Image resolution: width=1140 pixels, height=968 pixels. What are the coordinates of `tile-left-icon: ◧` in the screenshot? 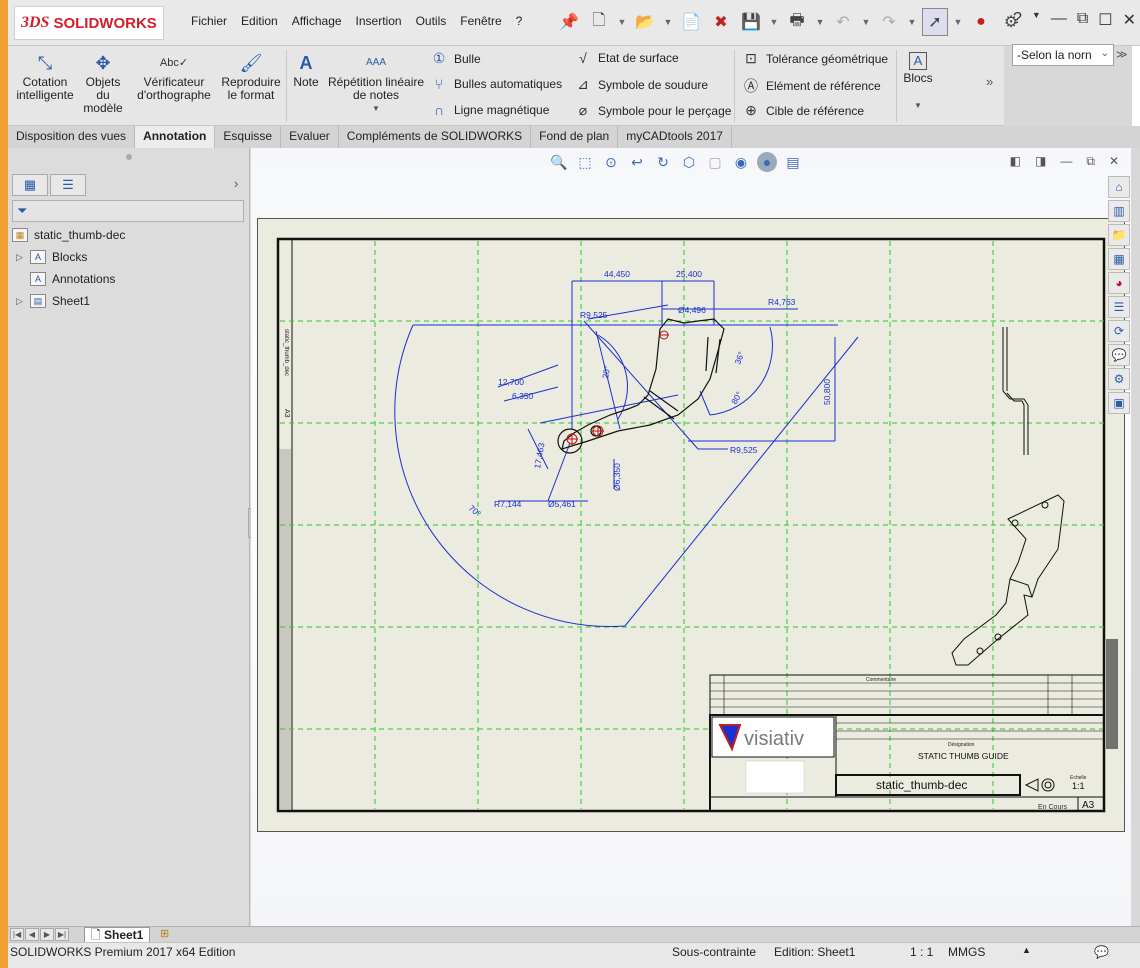 It's located at (1015, 161).